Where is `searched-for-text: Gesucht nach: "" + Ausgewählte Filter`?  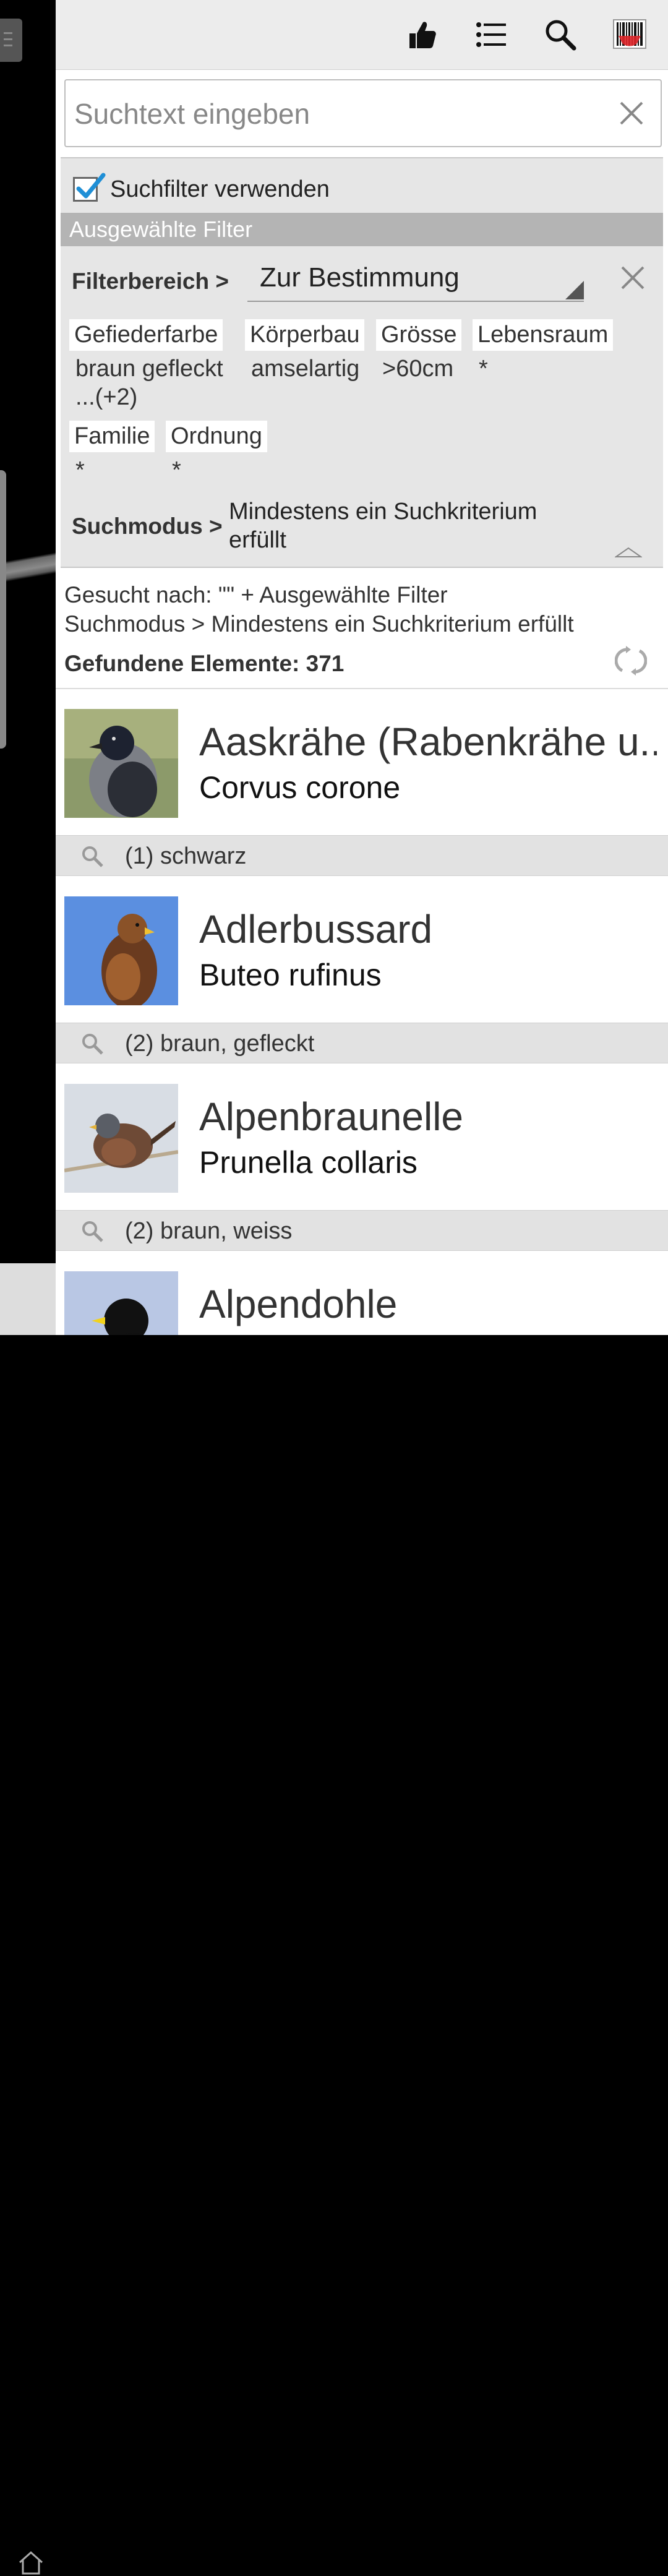
searched-for-text: Gesucht nach: "" + Ausgewählte Filter is located at coordinates (256, 595).